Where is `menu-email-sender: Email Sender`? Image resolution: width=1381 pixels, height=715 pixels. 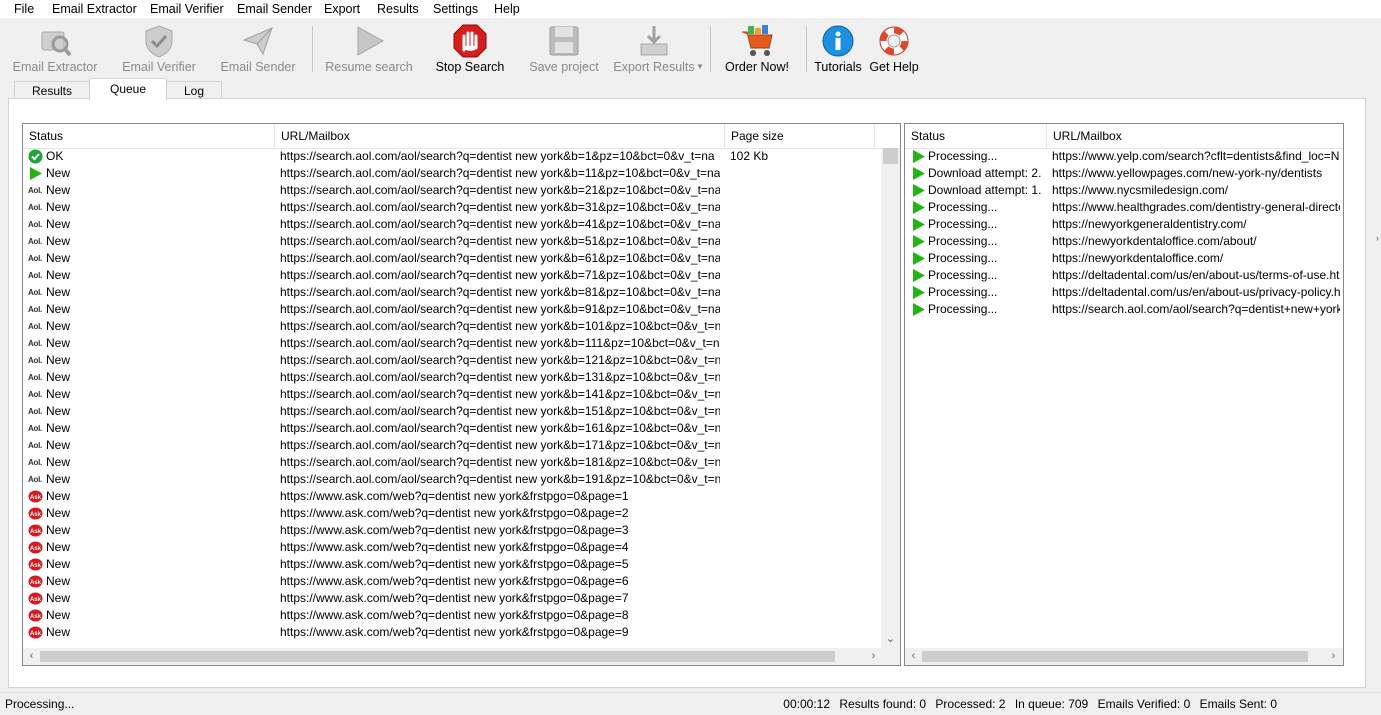 menu-email-sender: Email Sender is located at coordinates (274, 9).